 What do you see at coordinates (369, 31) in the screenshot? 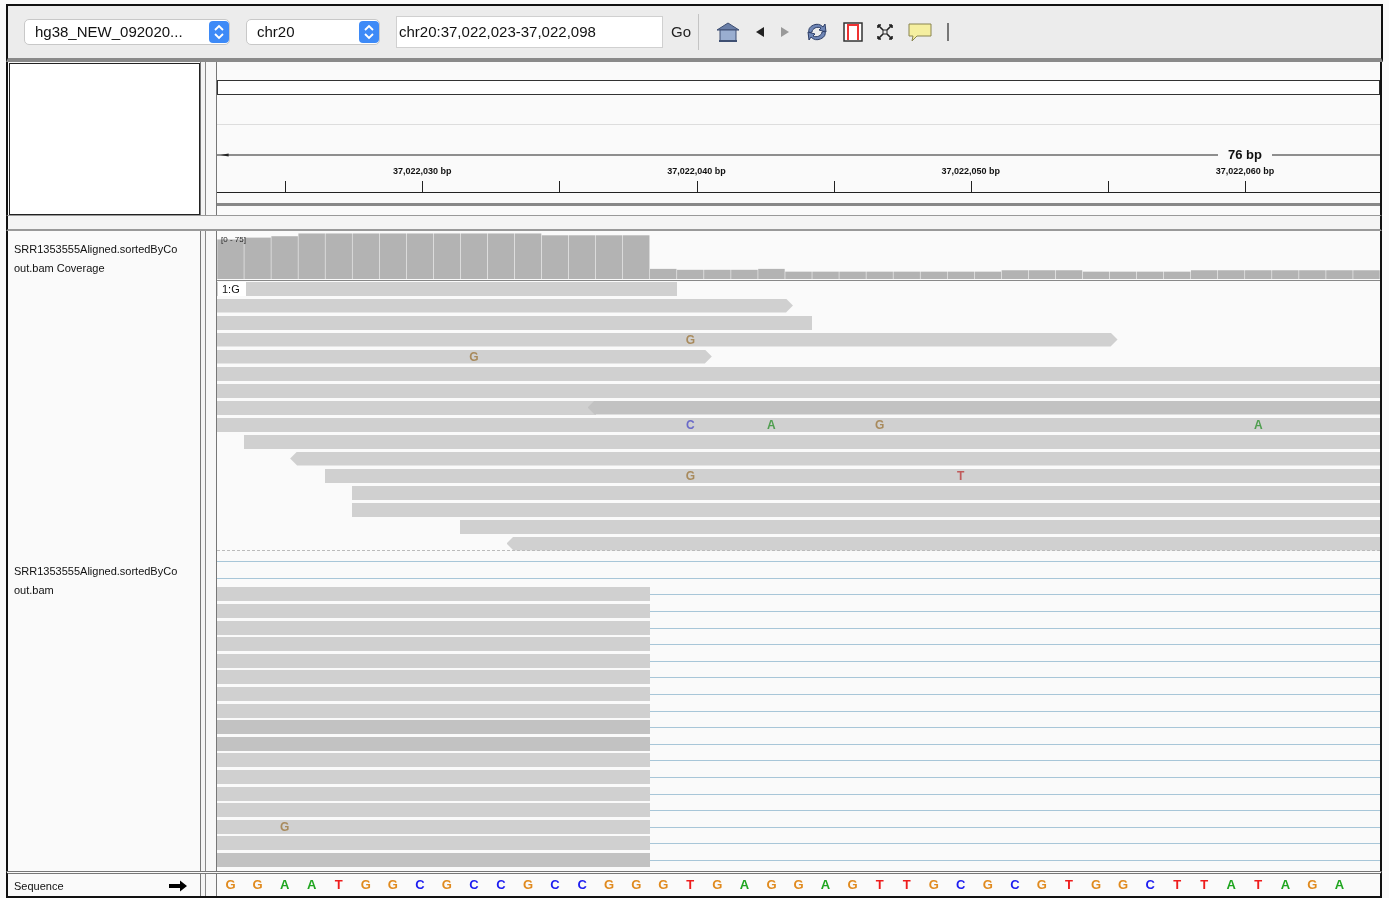
I see `stepper-icon` at bounding box center [369, 31].